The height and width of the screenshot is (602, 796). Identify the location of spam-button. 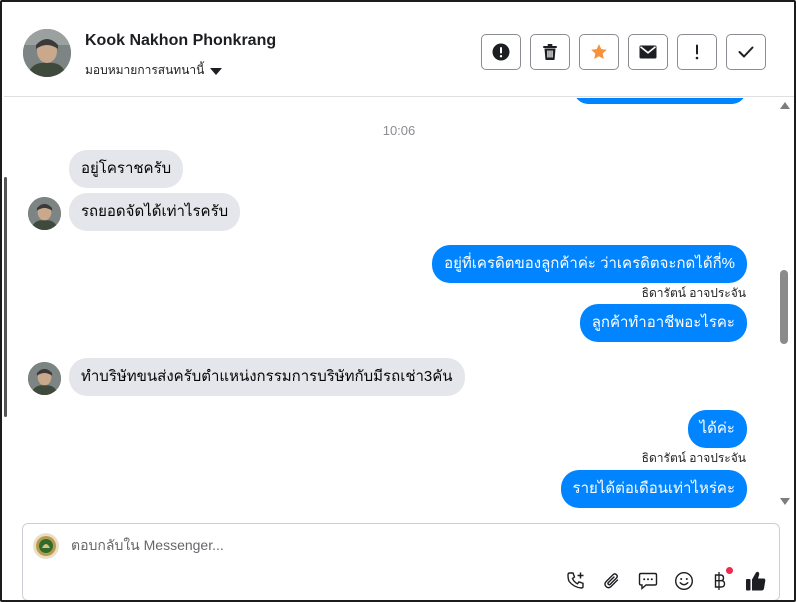
(501, 52).